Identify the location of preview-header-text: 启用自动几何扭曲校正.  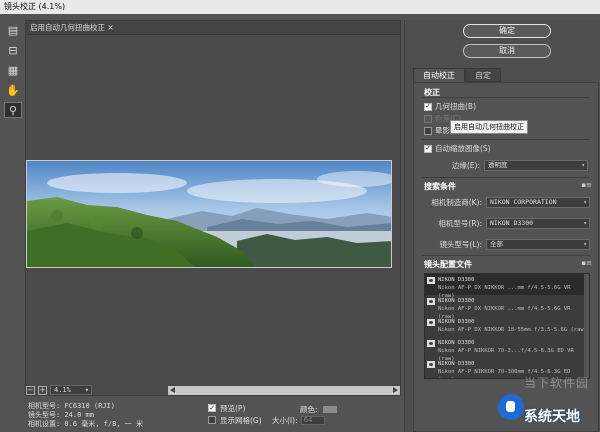
(67, 27).